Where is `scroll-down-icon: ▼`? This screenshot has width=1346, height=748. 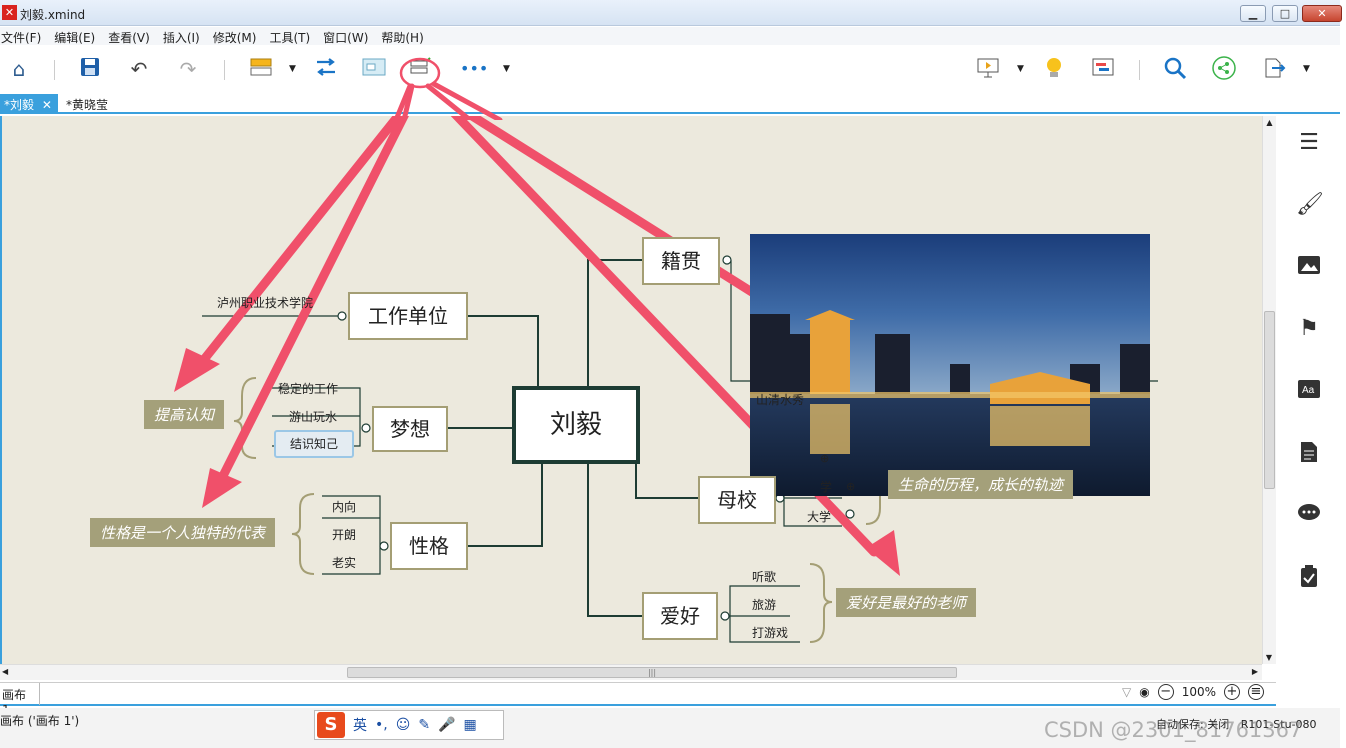 scroll-down-icon: ▼ is located at coordinates (1269, 657).